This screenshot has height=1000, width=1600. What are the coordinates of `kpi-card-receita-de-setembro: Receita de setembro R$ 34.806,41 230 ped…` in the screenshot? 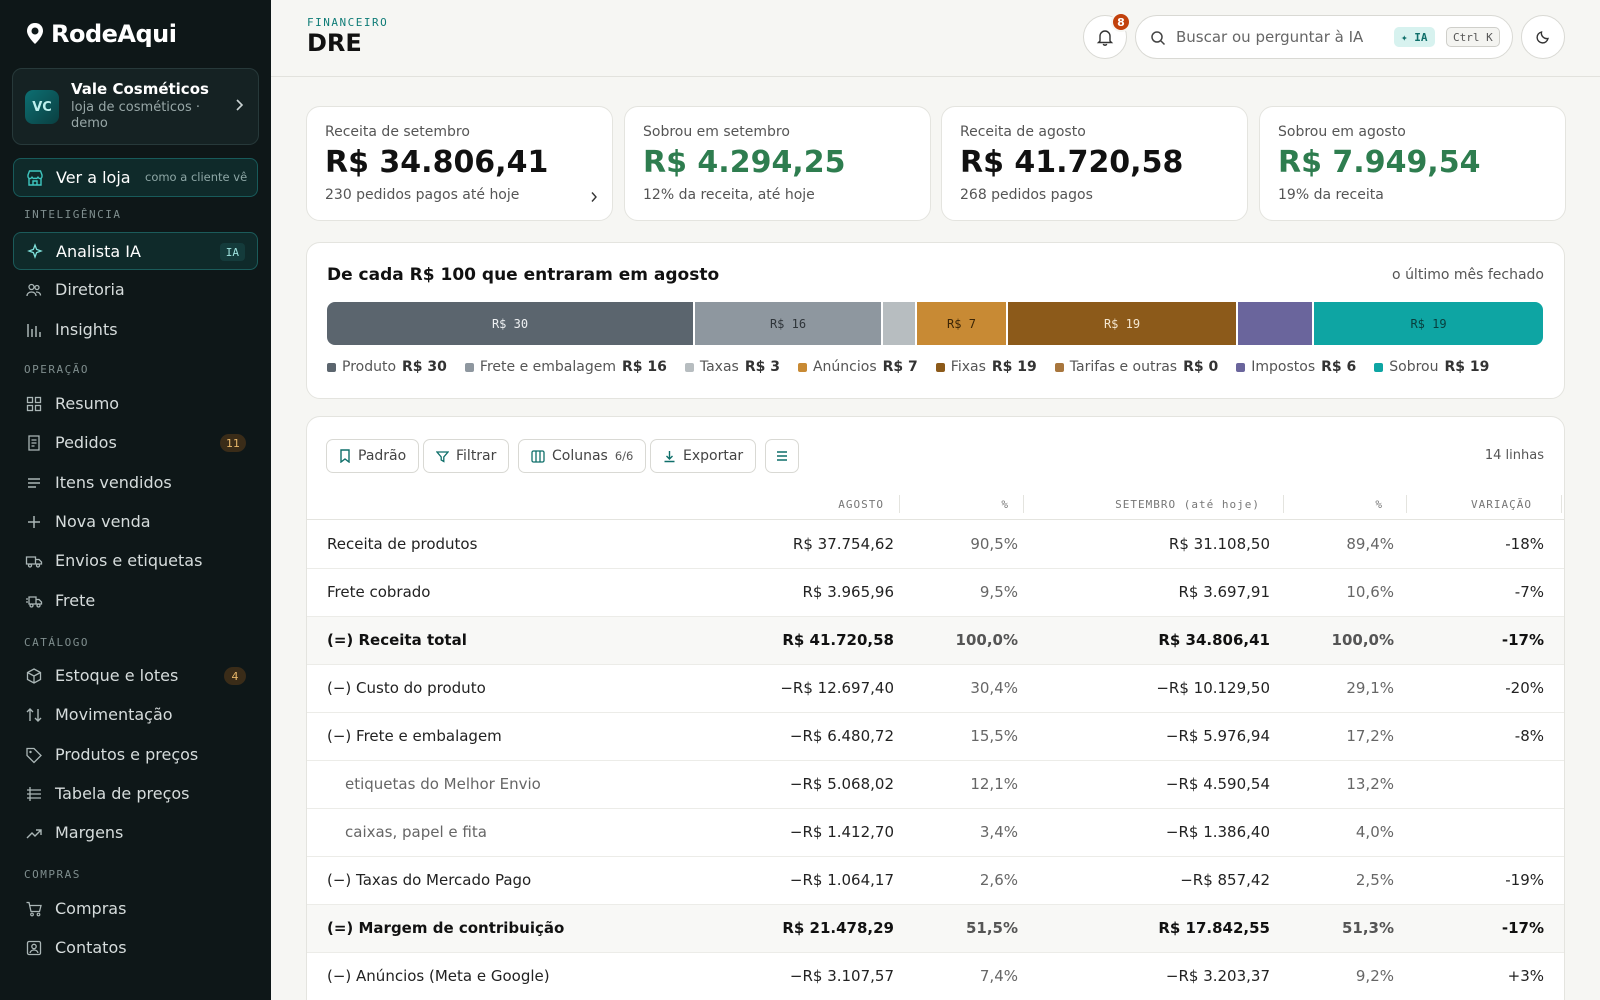 It's located at (459, 163).